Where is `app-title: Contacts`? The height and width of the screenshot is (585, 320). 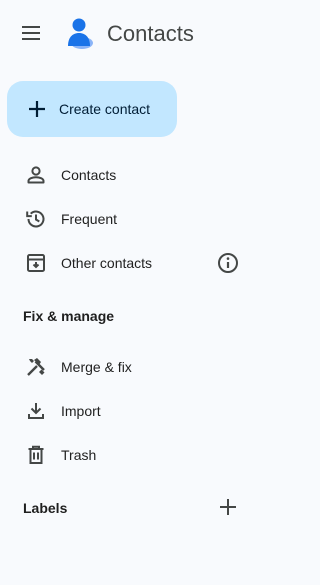
app-title: Contacts is located at coordinates (150, 34).